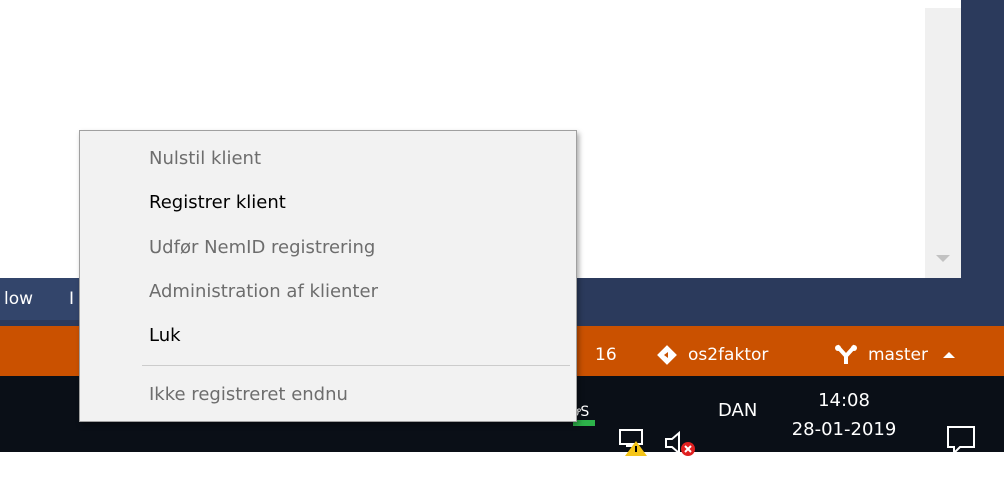 The width and height of the screenshot is (1004, 482). I want to click on menu-item-administer-clients: Administration af klienter, so click(328, 292).